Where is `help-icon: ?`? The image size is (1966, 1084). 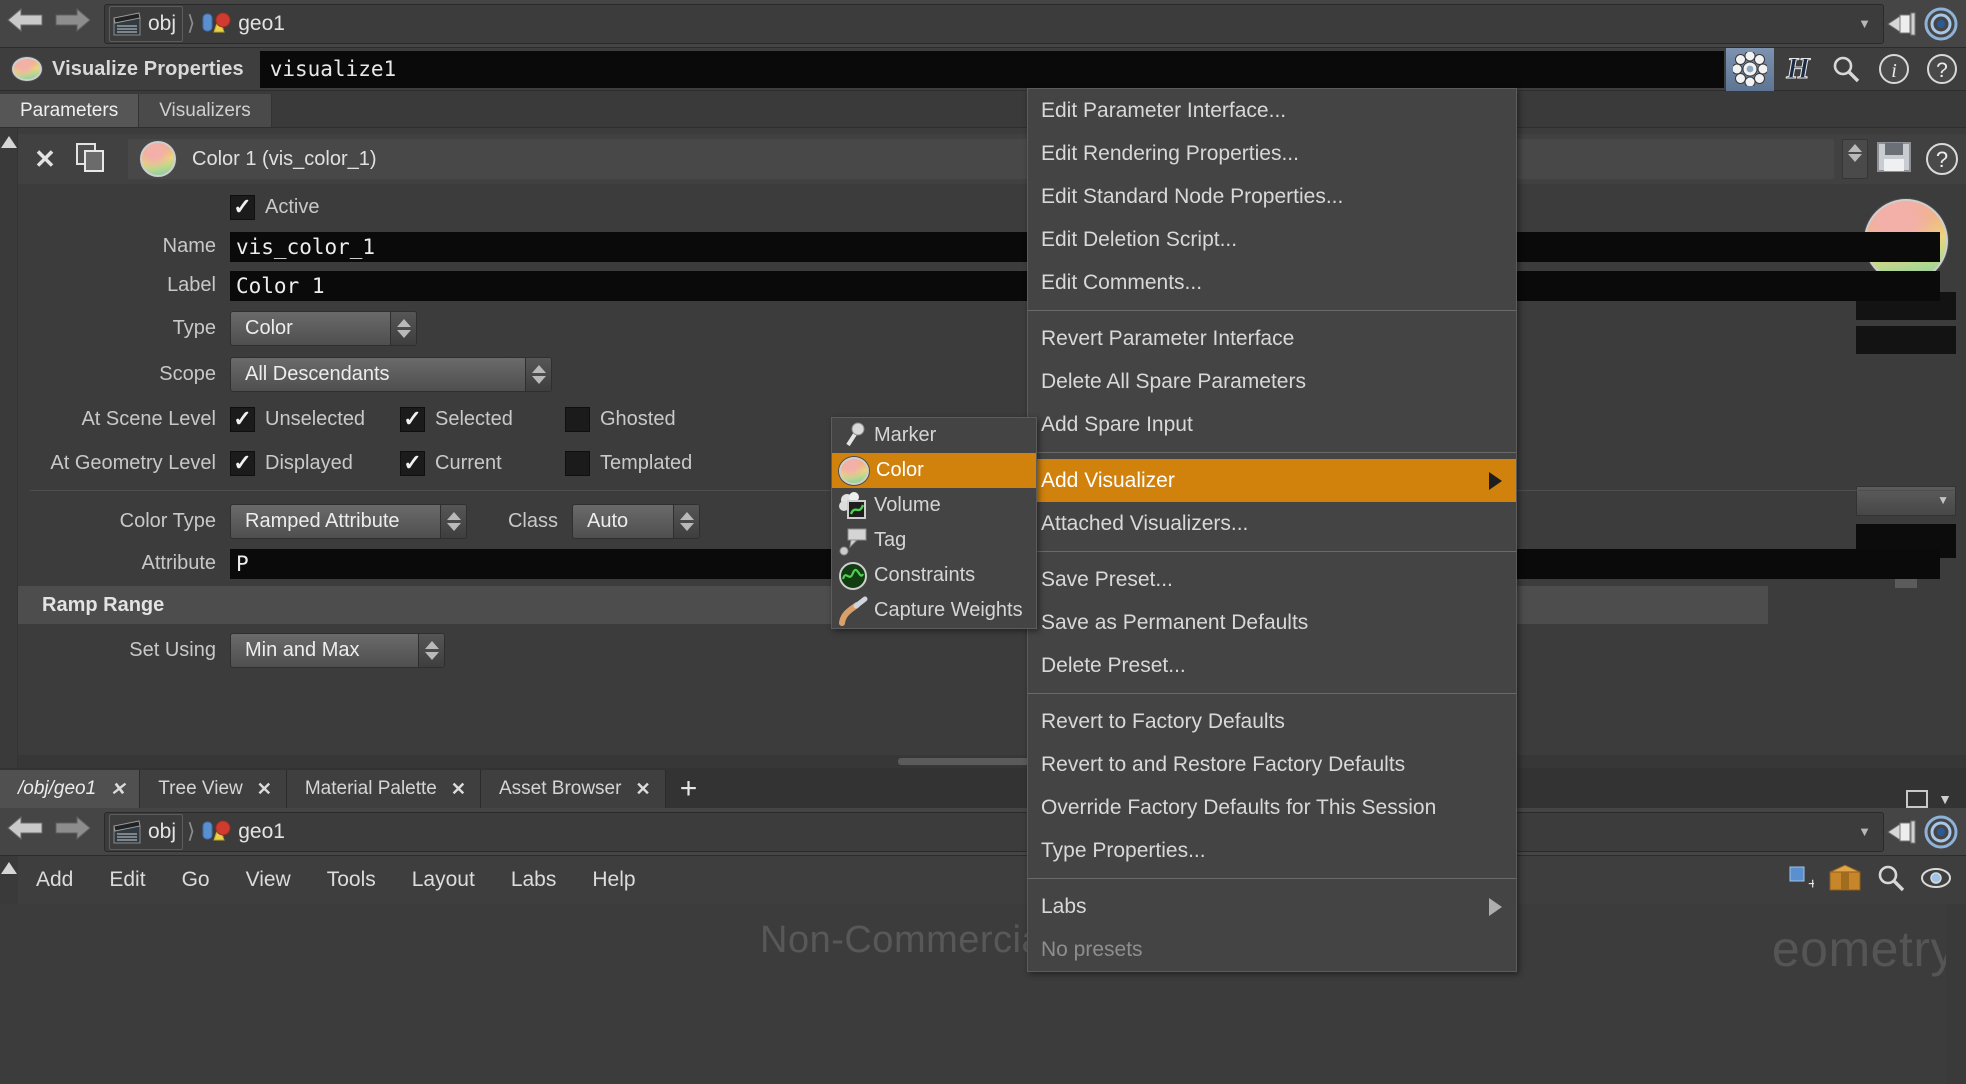
help-icon: ? is located at coordinates (1942, 69).